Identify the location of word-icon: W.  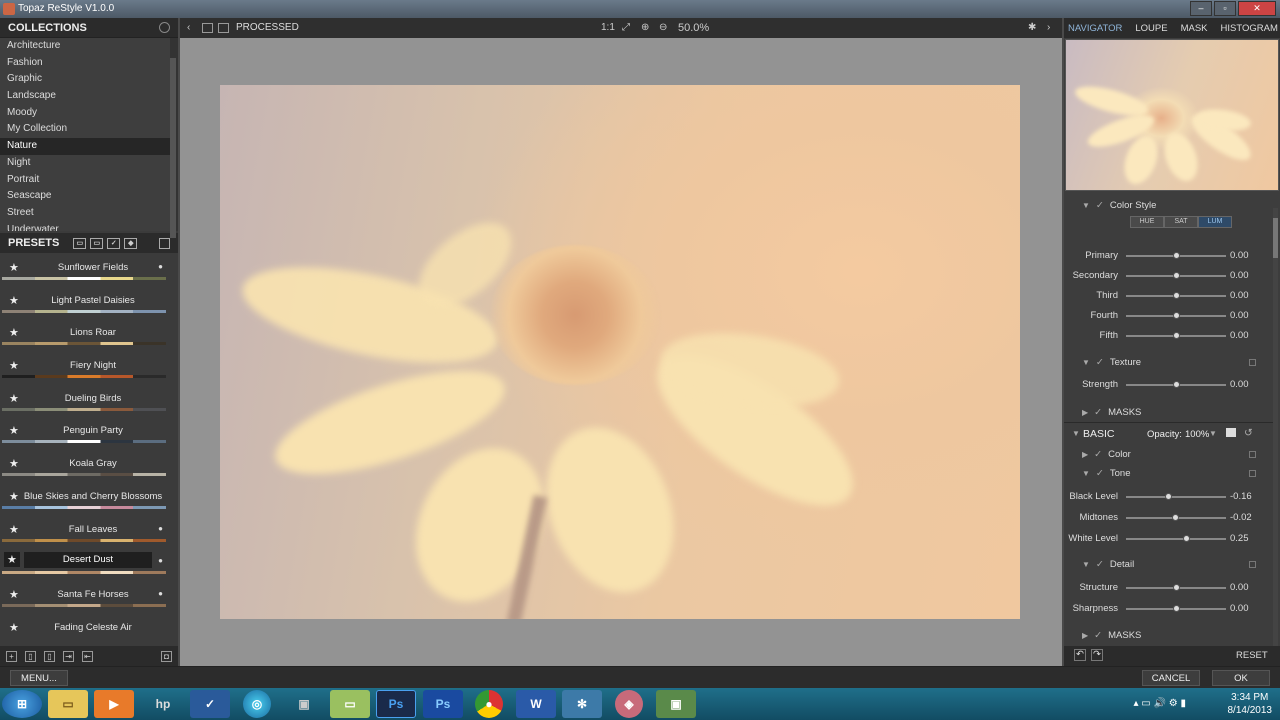
(536, 704).